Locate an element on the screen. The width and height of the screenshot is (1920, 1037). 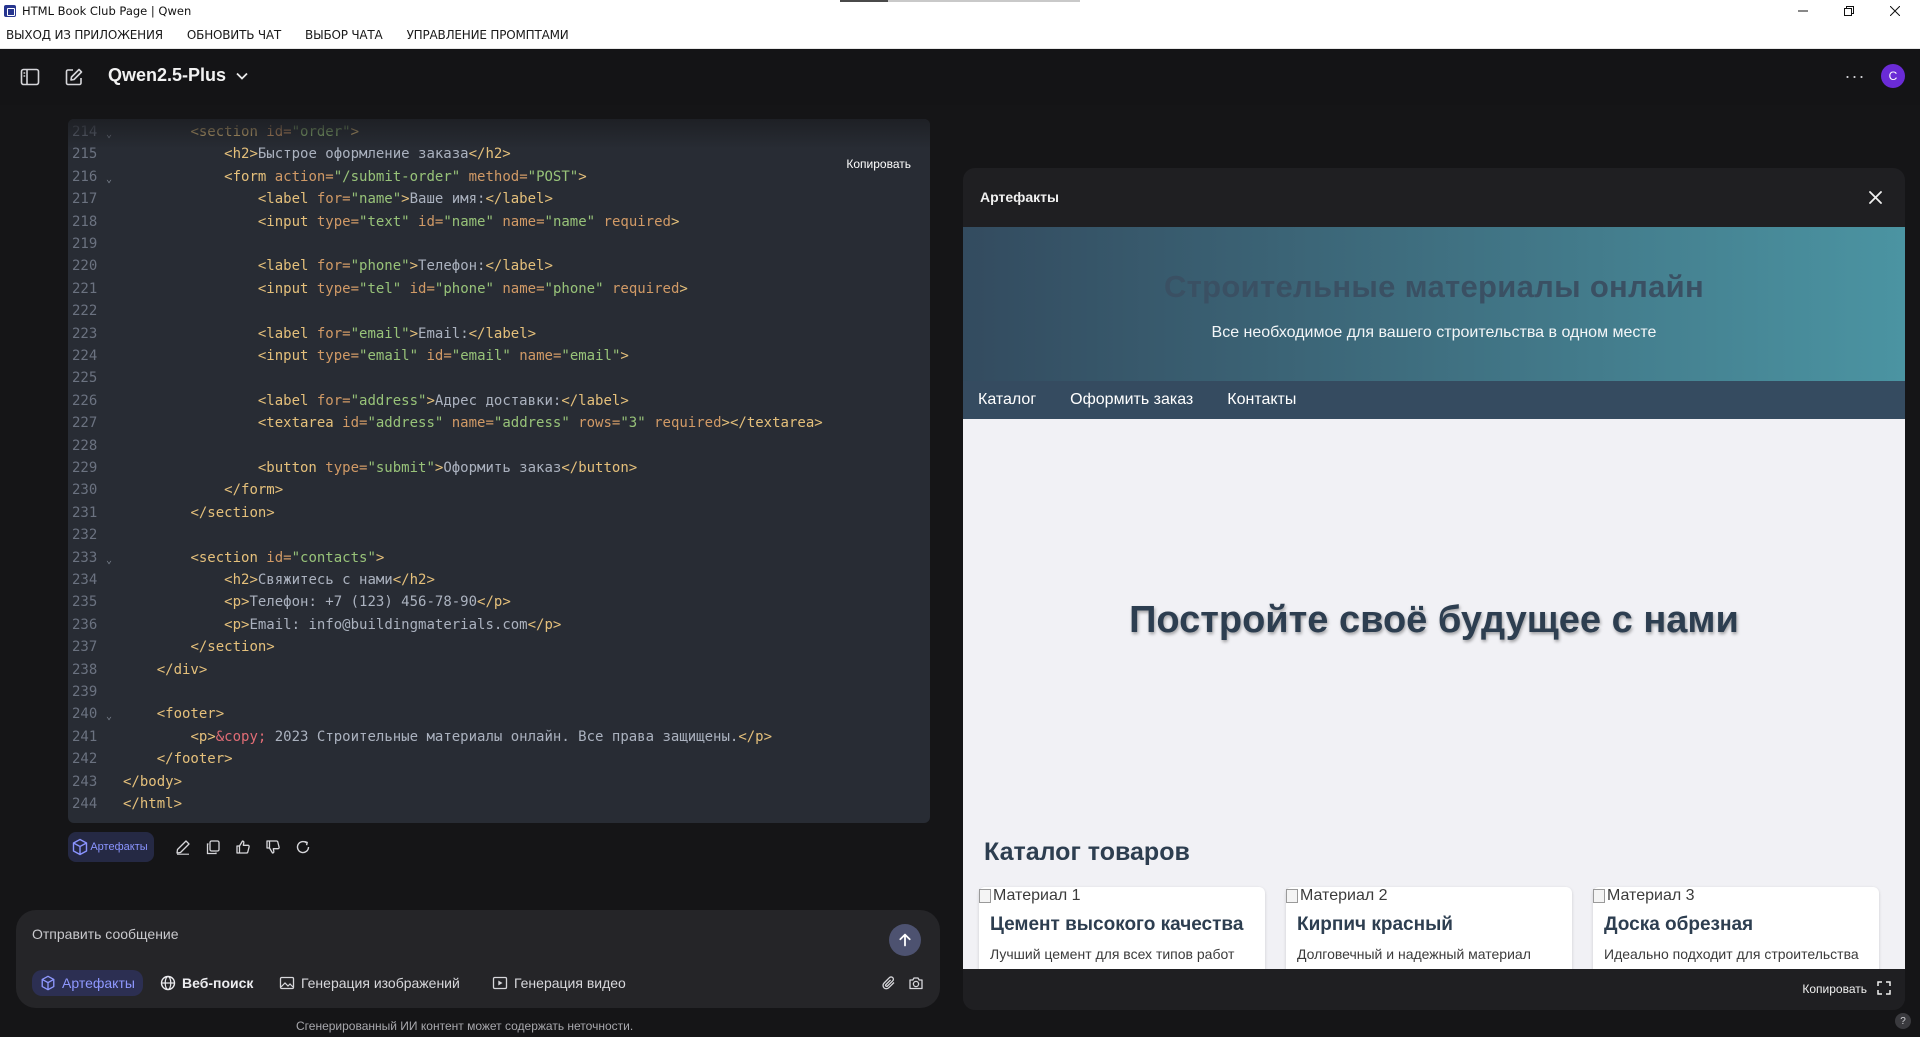
help-button: ? is located at coordinates (1903, 1021).